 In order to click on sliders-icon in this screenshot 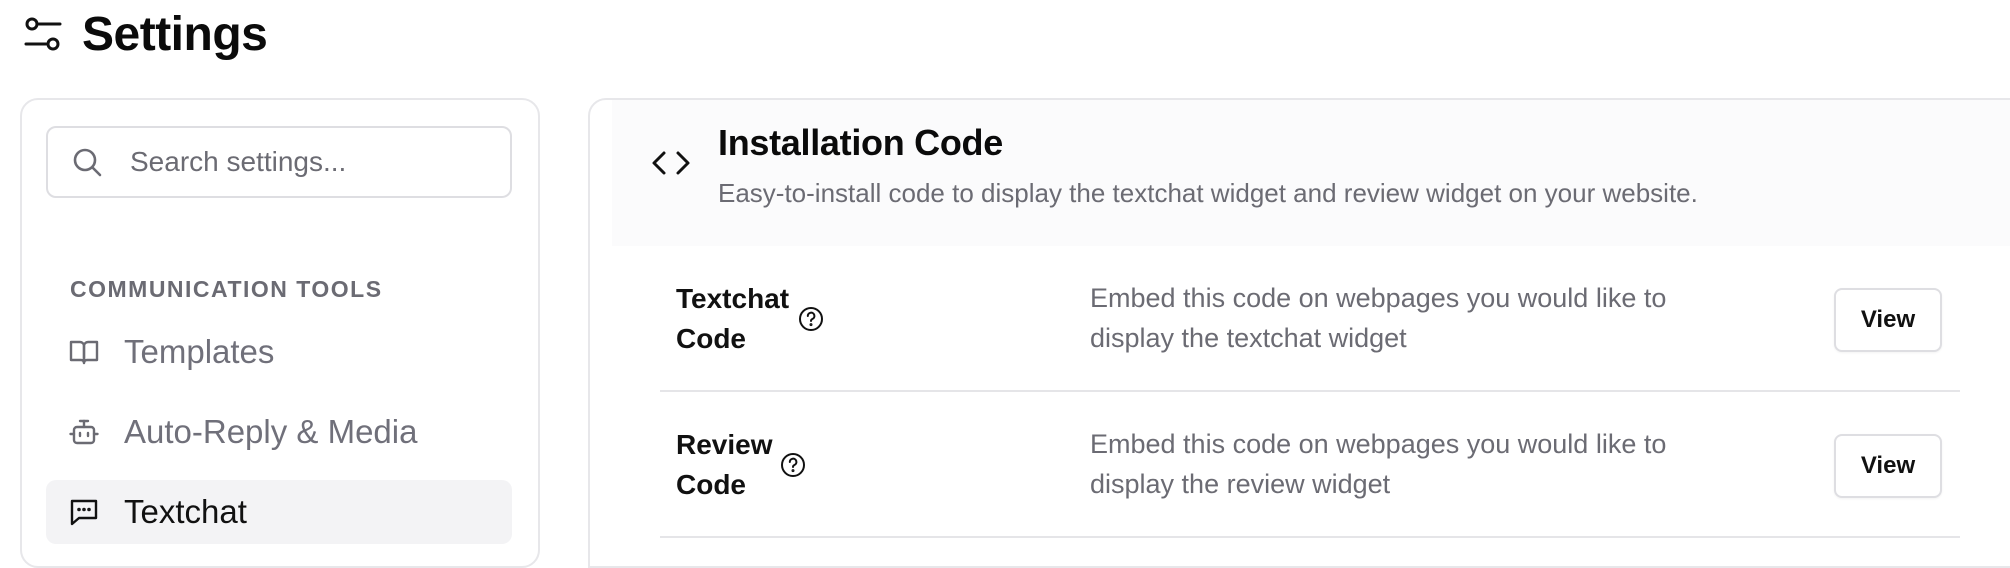, I will do `click(43, 34)`.